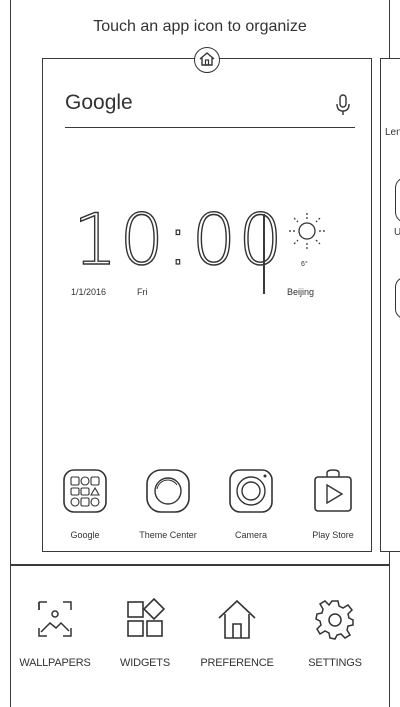 This screenshot has height=707, width=400. I want to click on camera-icon, so click(251, 491).